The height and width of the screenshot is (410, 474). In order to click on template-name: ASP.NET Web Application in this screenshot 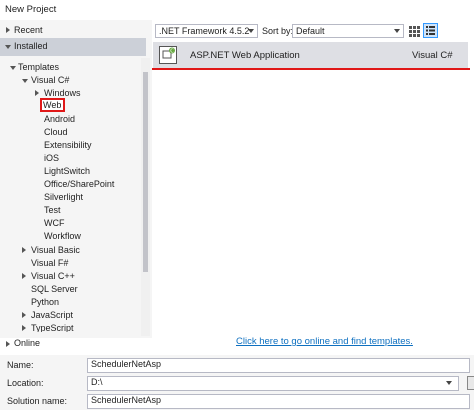, I will do `click(245, 55)`.